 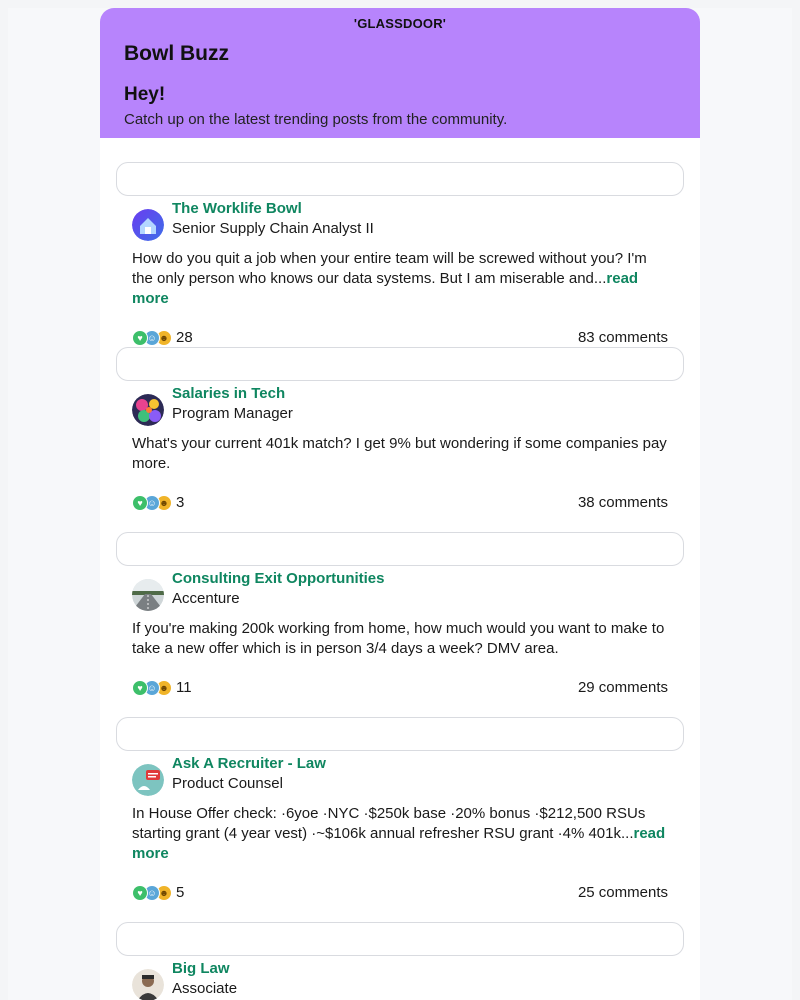 What do you see at coordinates (623, 892) in the screenshot?
I see `comments-count: 25 comments` at bounding box center [623, 892].